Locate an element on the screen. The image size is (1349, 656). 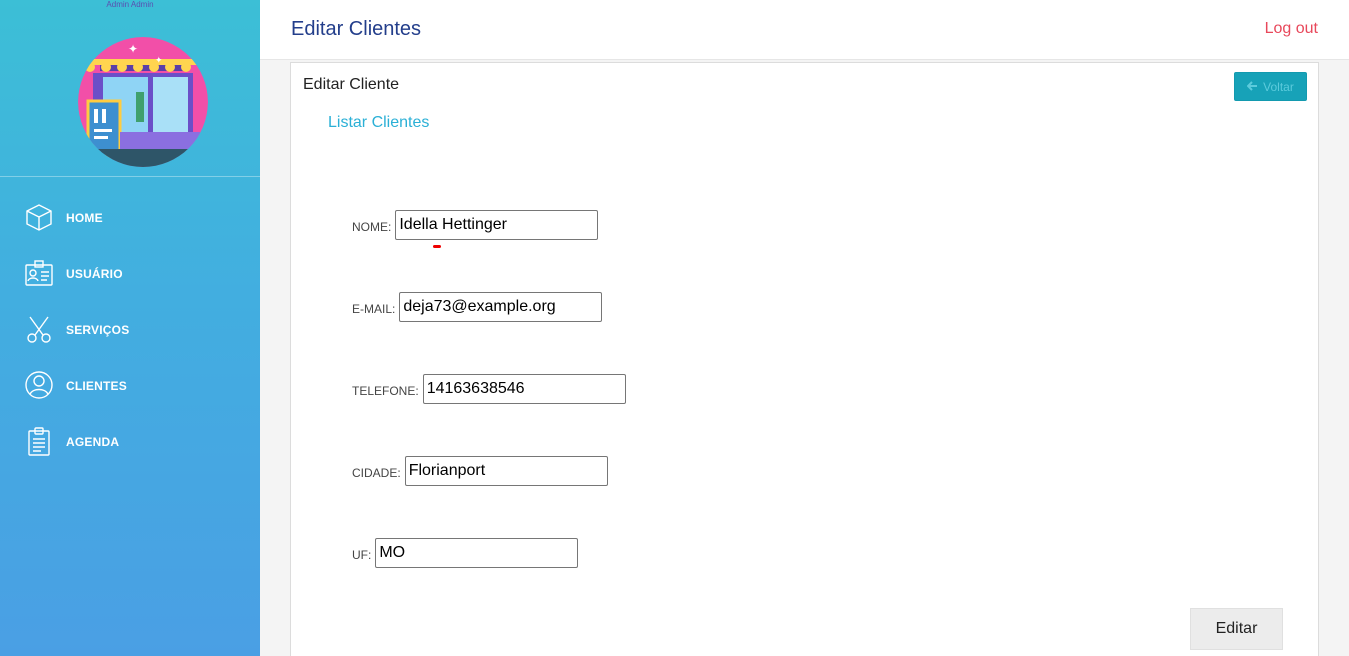
scissors-icon is located at coordinates (39, 329).